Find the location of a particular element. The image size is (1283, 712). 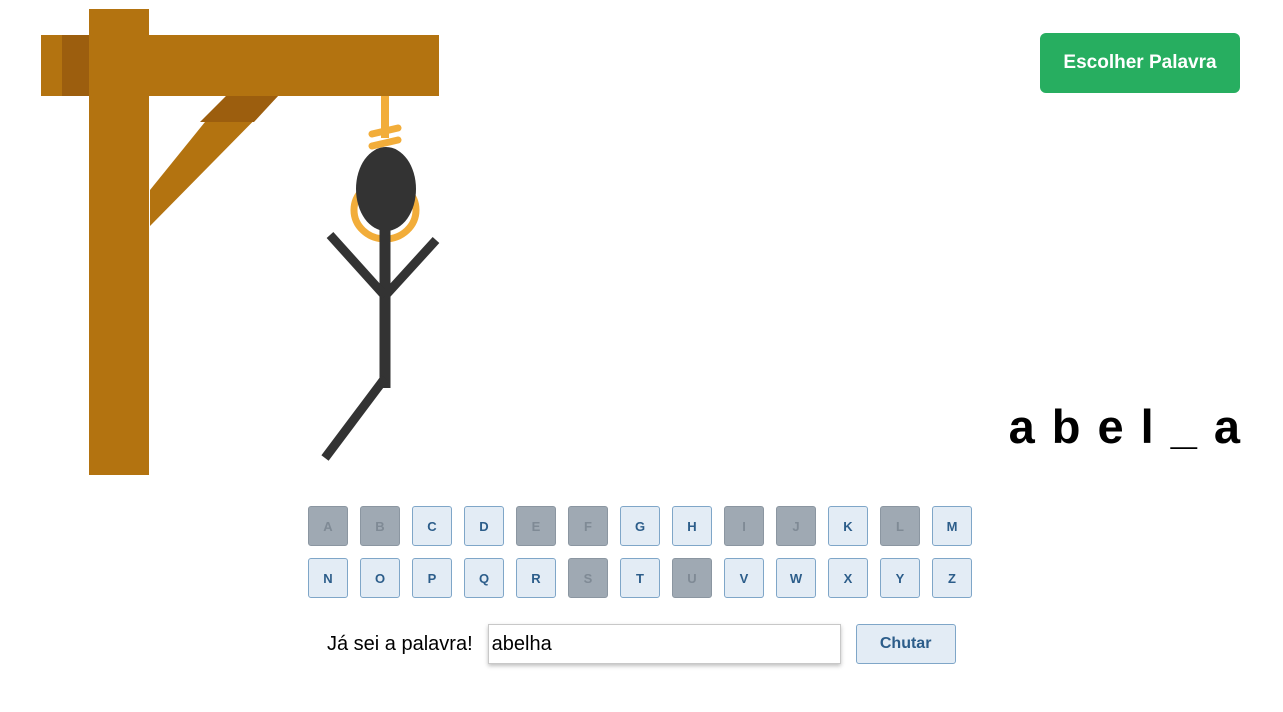

word-display: a b e l _ a is located at coordinates (1124, 426).